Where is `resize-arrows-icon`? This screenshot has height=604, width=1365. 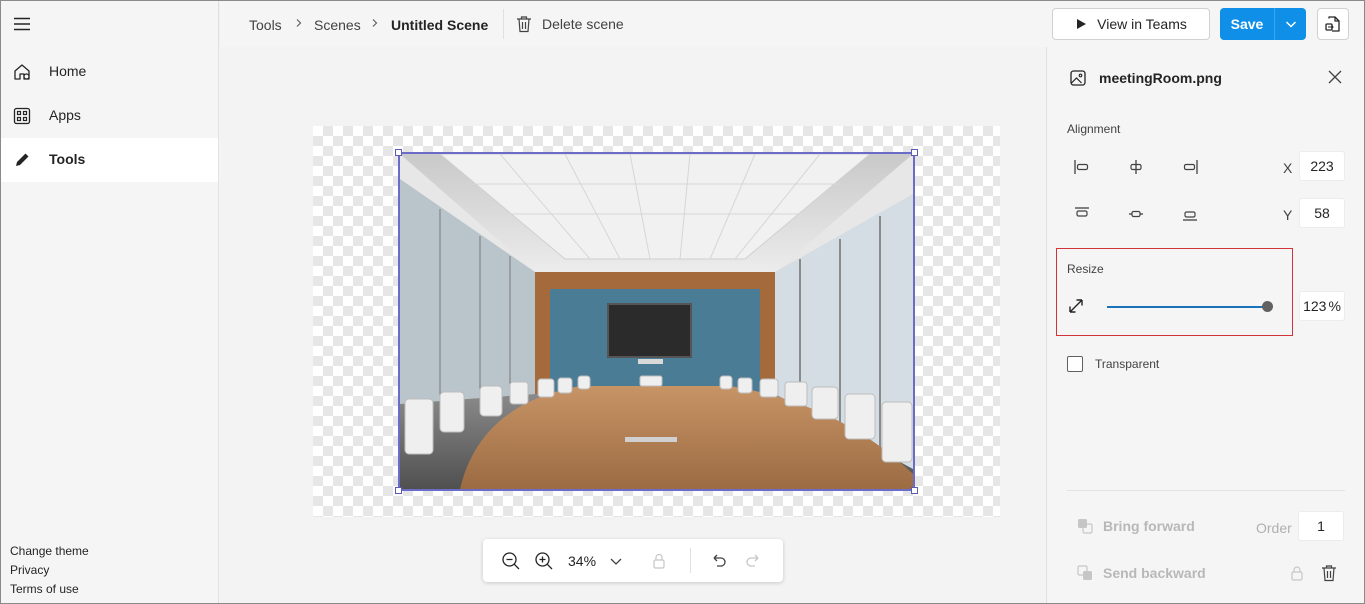 resize-arrows-icon is located at coordinates (1076, 306).